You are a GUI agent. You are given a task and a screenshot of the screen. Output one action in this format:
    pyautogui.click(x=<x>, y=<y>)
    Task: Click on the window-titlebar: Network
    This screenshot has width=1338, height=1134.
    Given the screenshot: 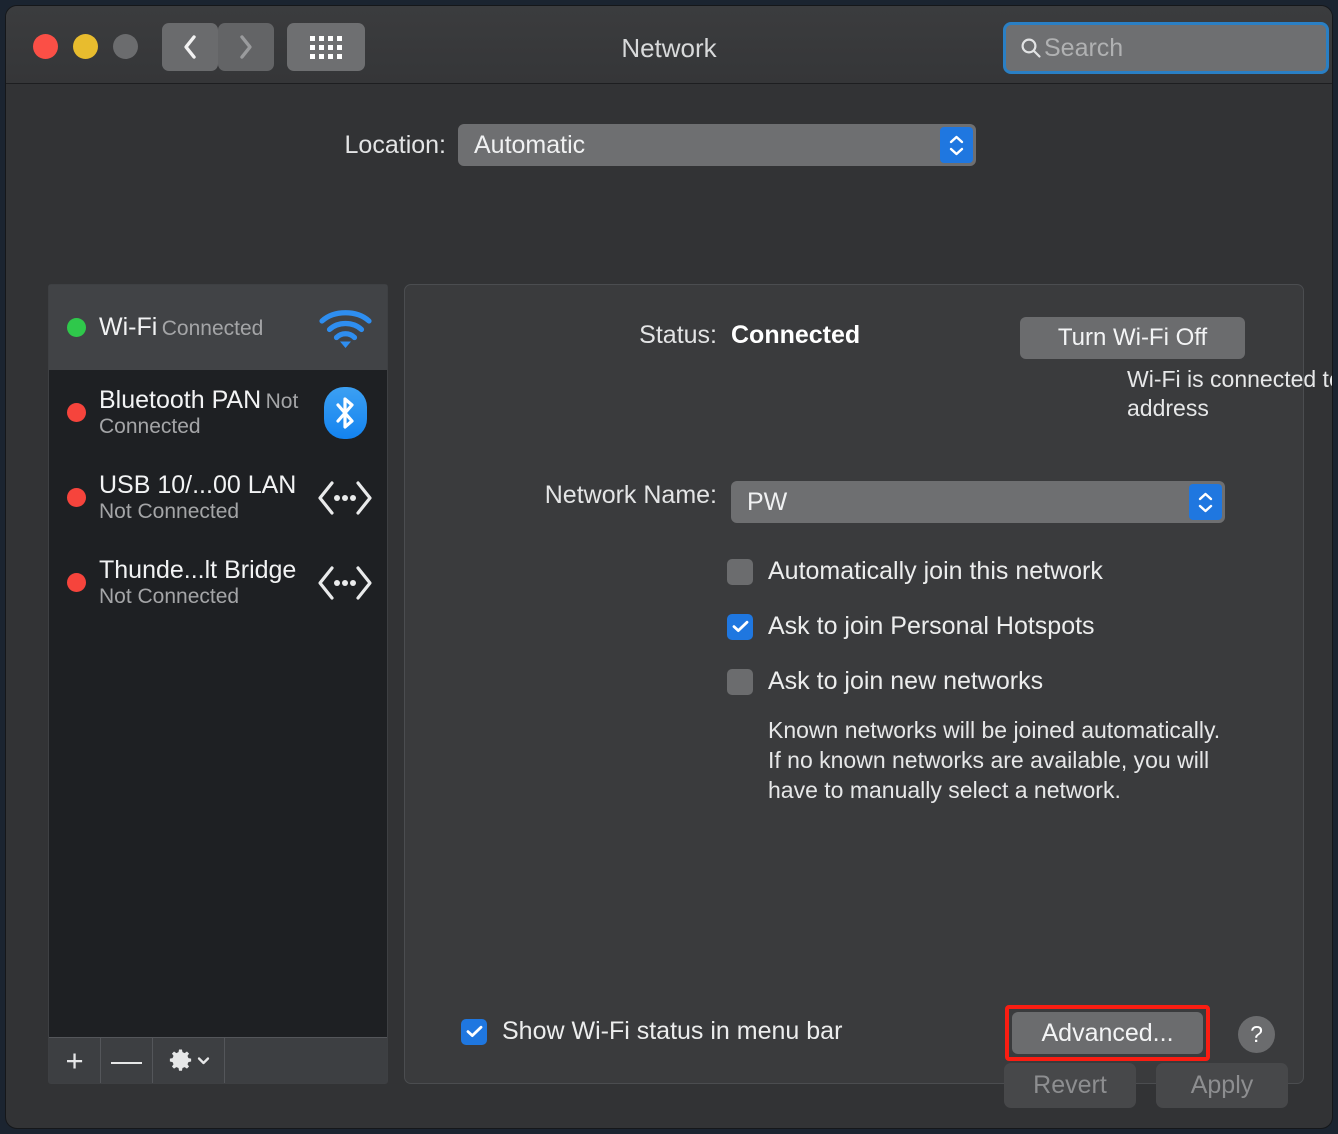 What is the action you would take?
    pyautogui.click(x=669, y=45)
    